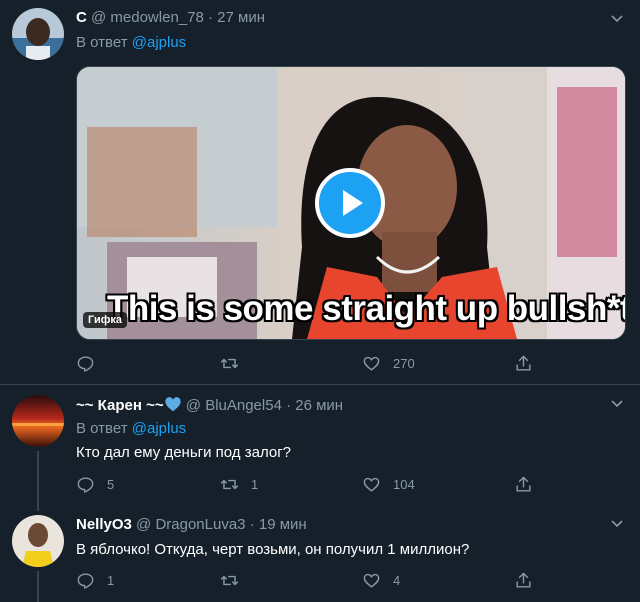 Image resolution: width=640 pixels, height=602 pixels. I want to click on reply-action: 5, so click(95, 484).